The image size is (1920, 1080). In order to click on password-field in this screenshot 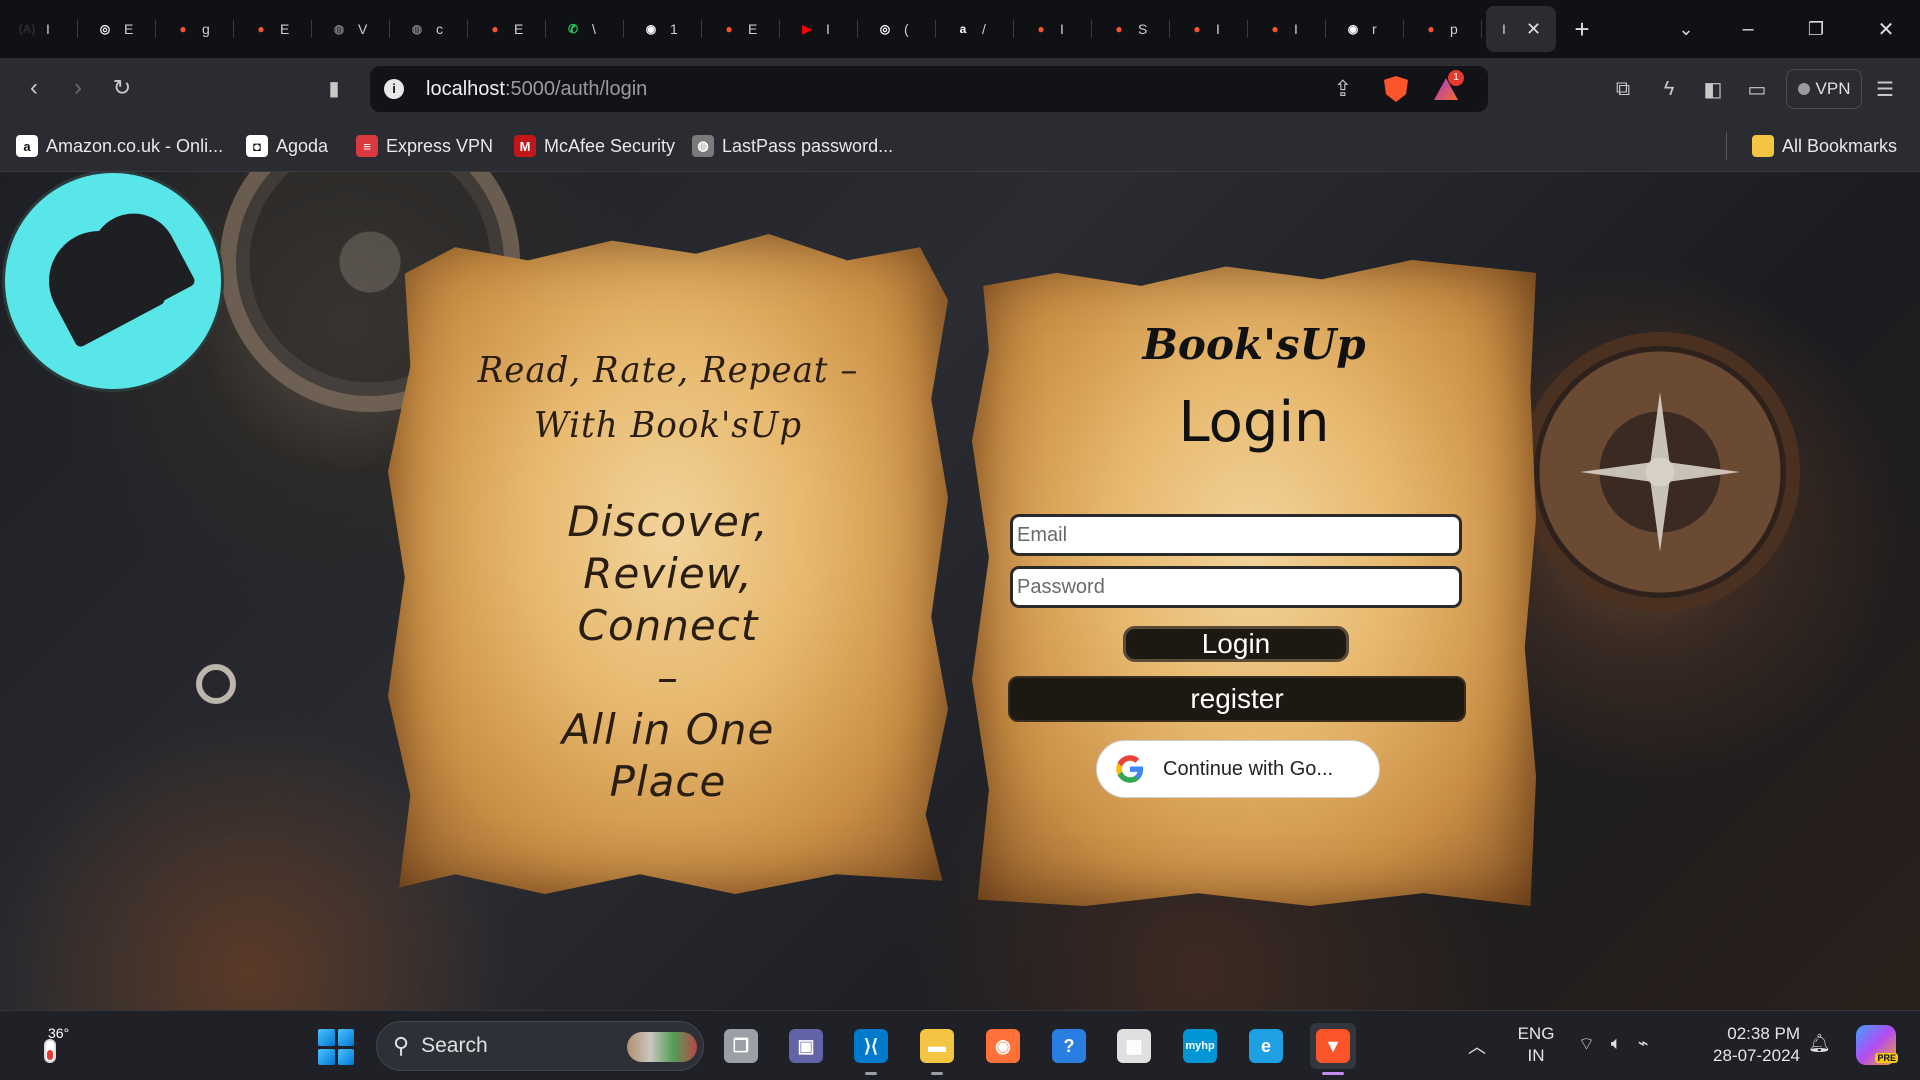, I will do `click(1236, 587)`.